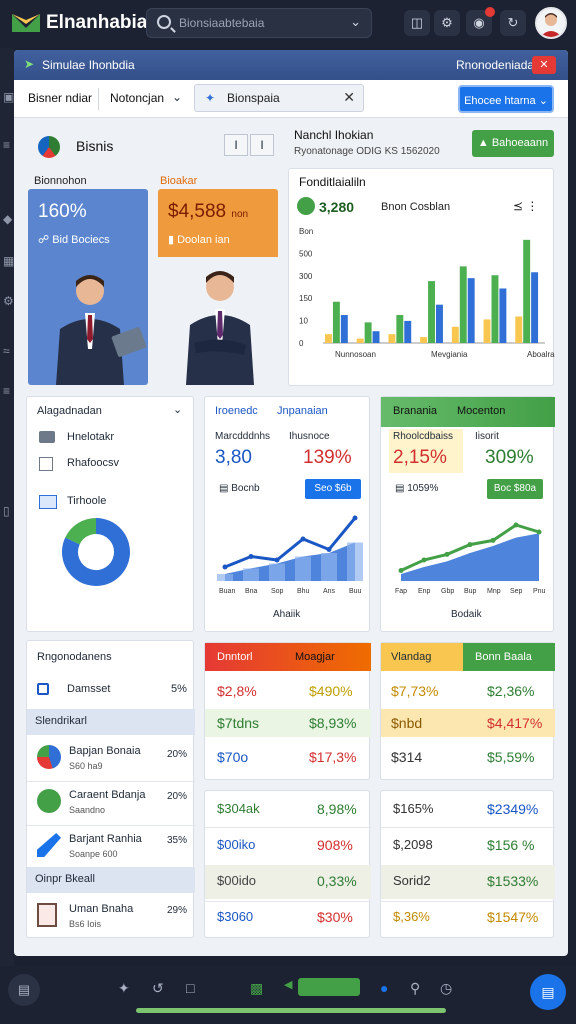 The height and width of the screenshot is (1024, 576). What do you see at coordinates (470, 557) in the screenshot?
I see `area-series` at bounding box center [470, 557].